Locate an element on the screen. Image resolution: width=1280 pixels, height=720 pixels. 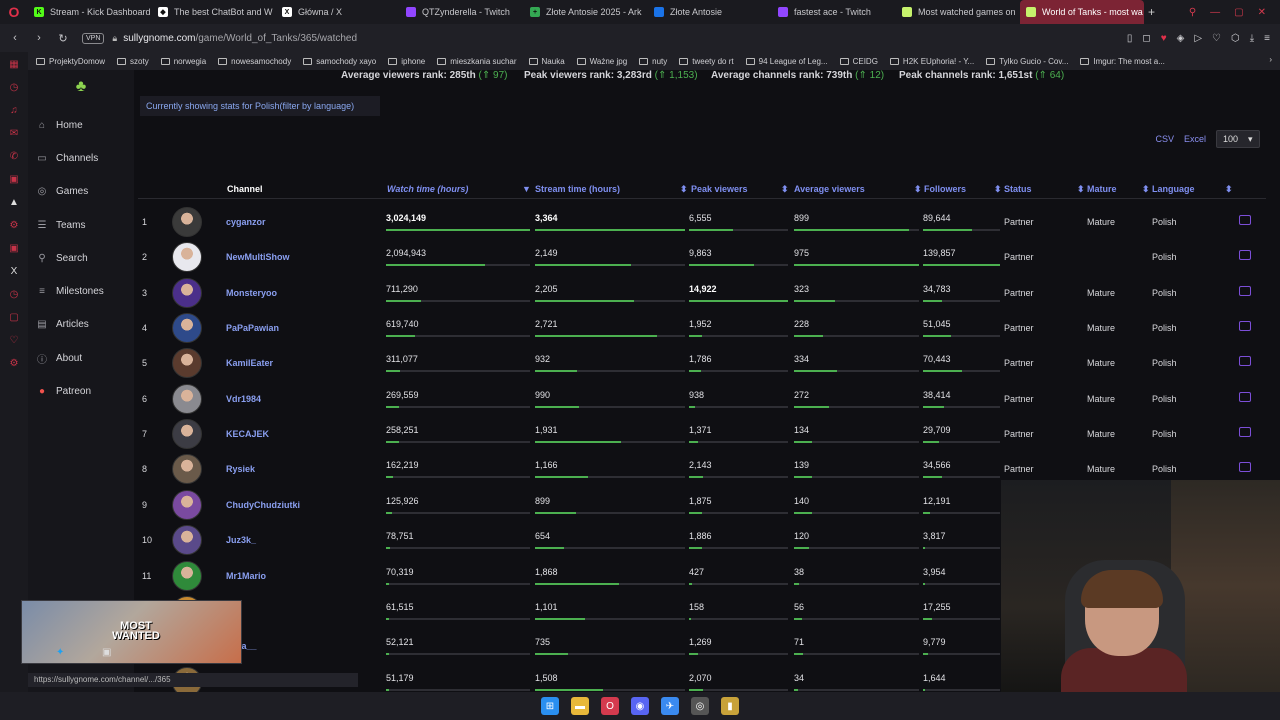
file-explorer-icon: ▬ is located at coordinates (580, 706).